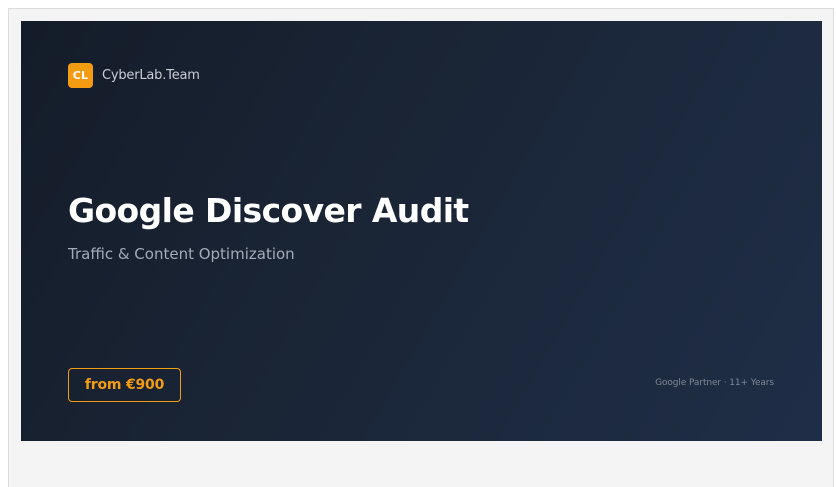 The height and width of the screenshot is (487, 836). What do you see at coordinates (80, 75) in the screenshot?
I see `brand-logo-icon: CL` at bounding box center [80, 75].